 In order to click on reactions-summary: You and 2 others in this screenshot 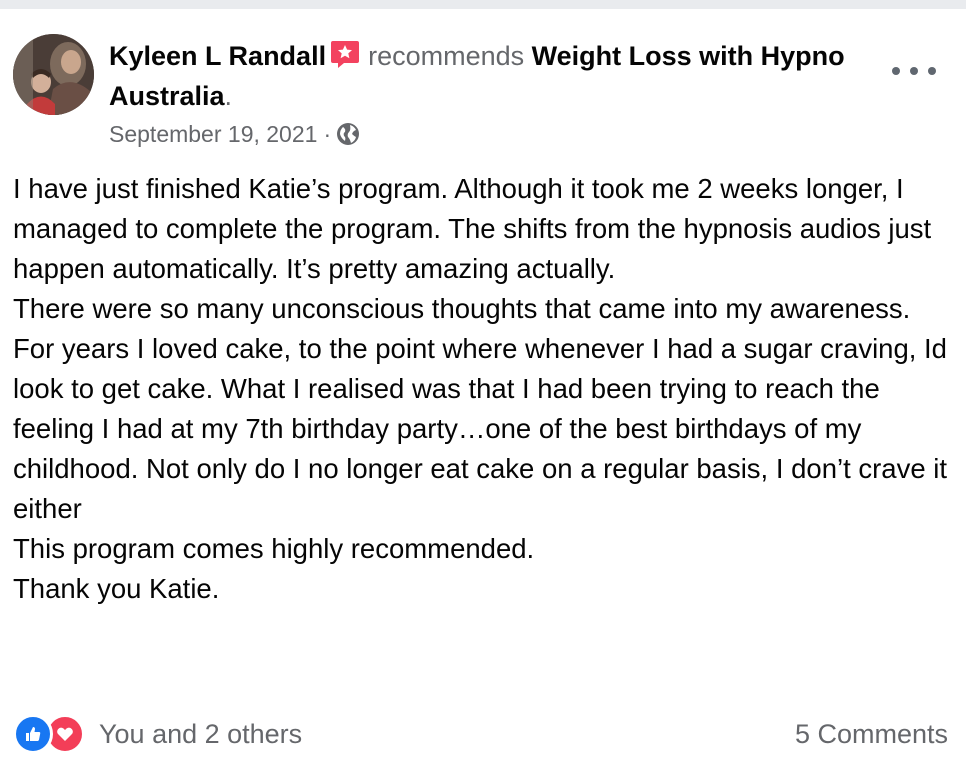, I will do `click(200, 734)`.